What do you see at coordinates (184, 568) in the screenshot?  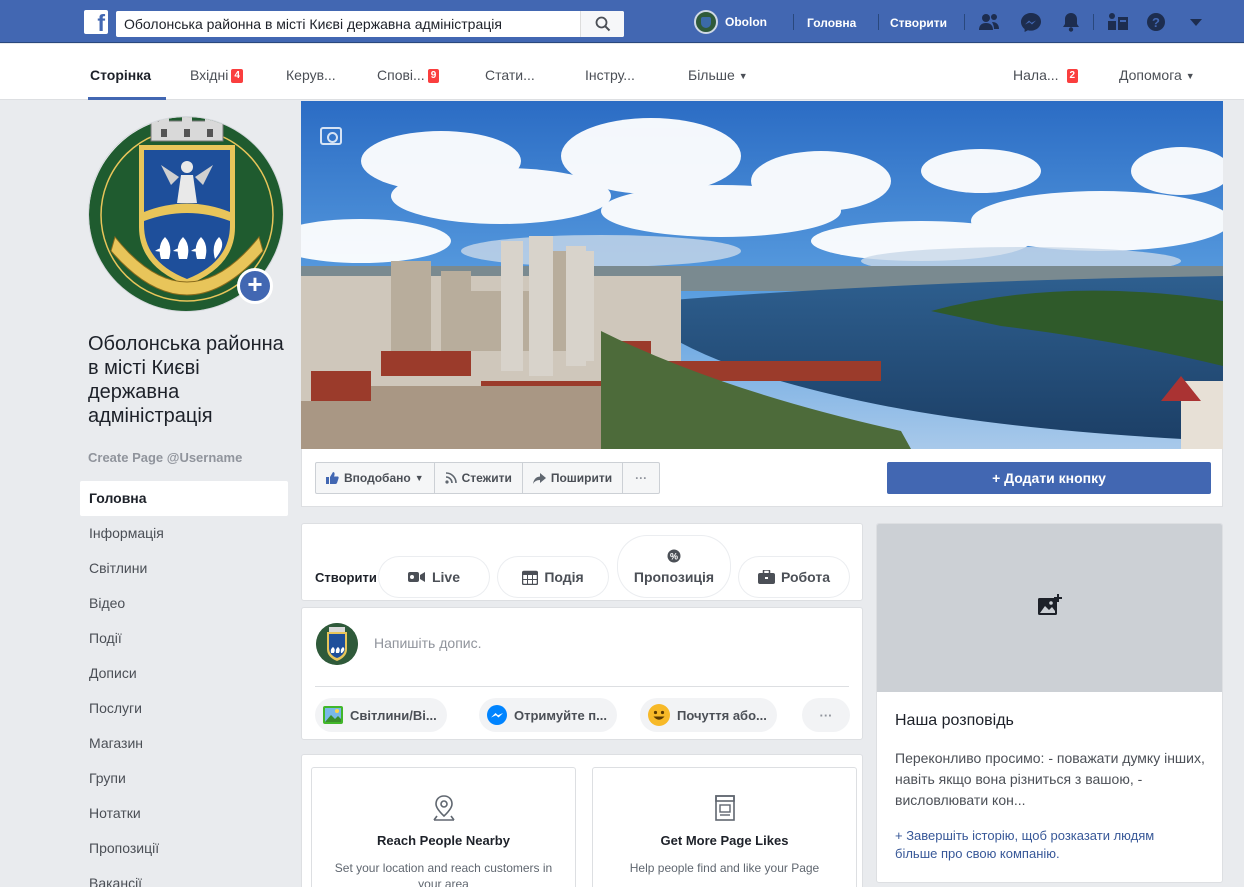 I see `sidebar-item-photos: Світлини` at bounding box center [184, 568].